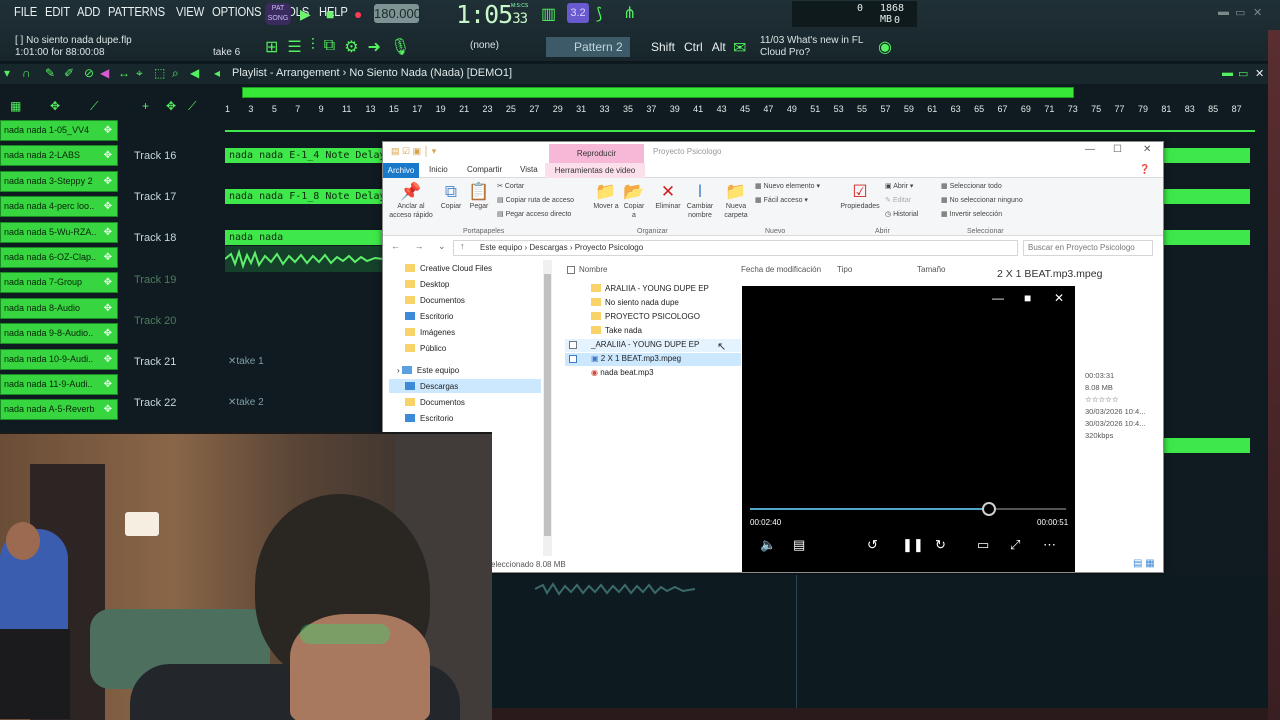 This screenshot has height=720, width=1280. What do you see at coordinates (1227, 73) in the screenshot?
I see `pl-minimize-icon: ▬` at bounding box center [1227, 73].